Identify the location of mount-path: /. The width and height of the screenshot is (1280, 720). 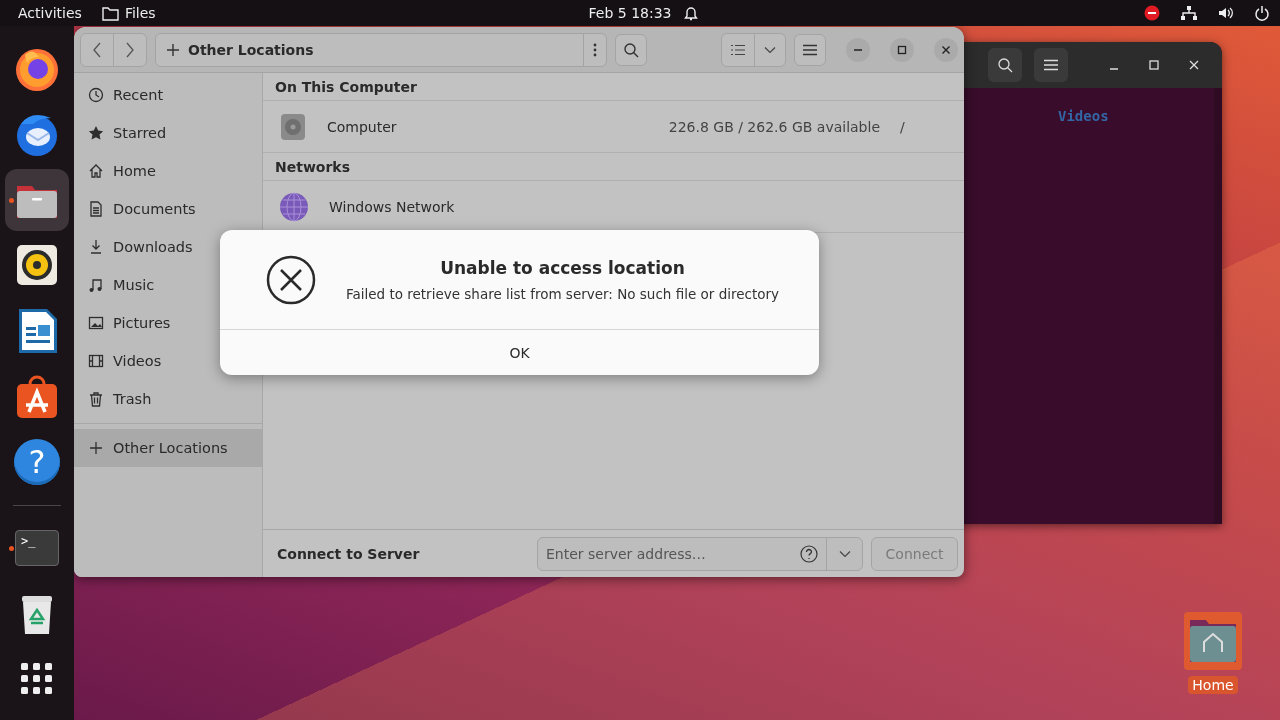
(903, 126).